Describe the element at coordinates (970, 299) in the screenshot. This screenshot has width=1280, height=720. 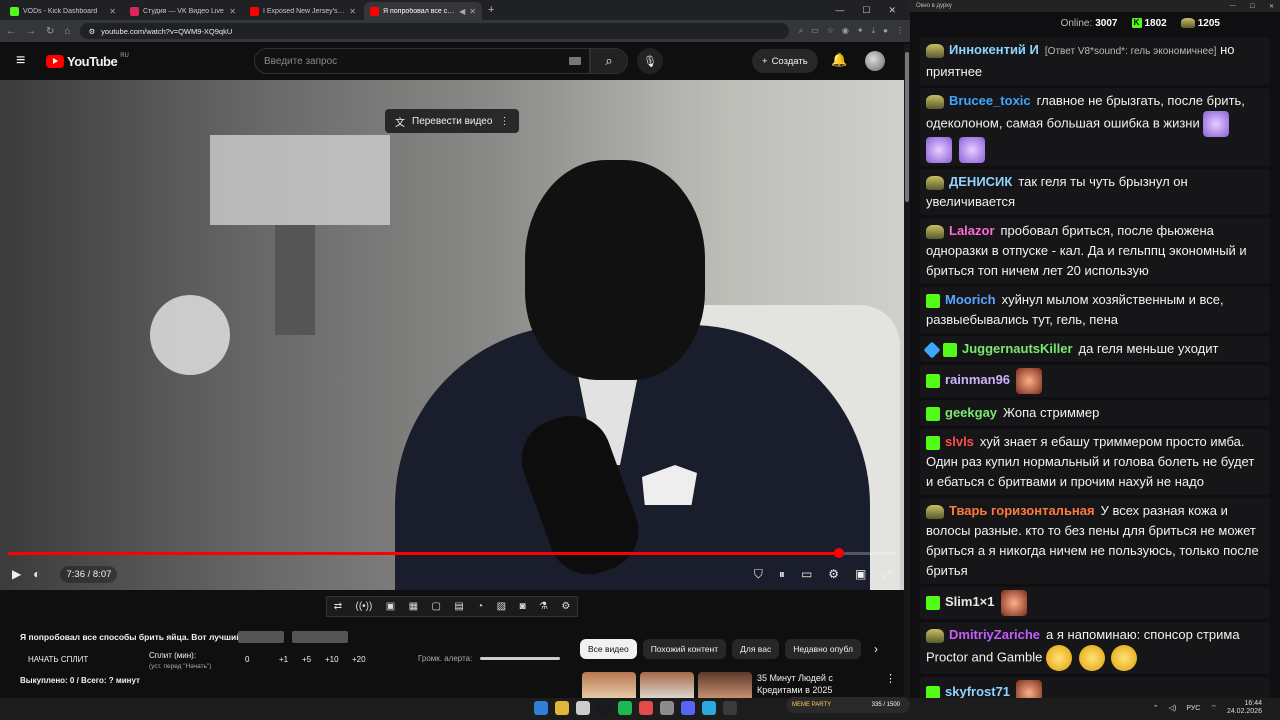
I see `chat-username: Moorich` at that location.